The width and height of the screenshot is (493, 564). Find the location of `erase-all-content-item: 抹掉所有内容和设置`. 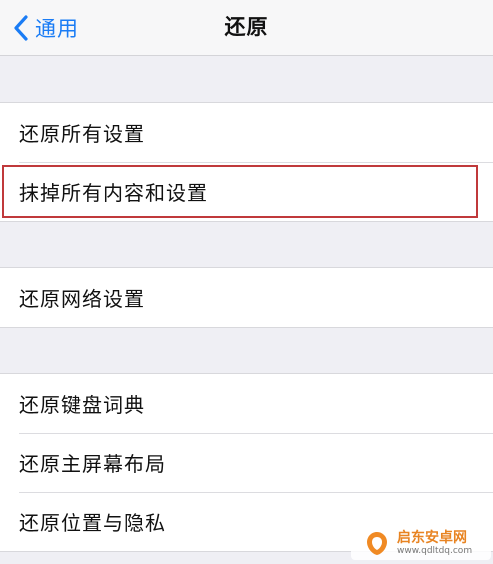

erase-all-content-item: 抹掉所有内容和设置 is located at coordinates (246, 191).